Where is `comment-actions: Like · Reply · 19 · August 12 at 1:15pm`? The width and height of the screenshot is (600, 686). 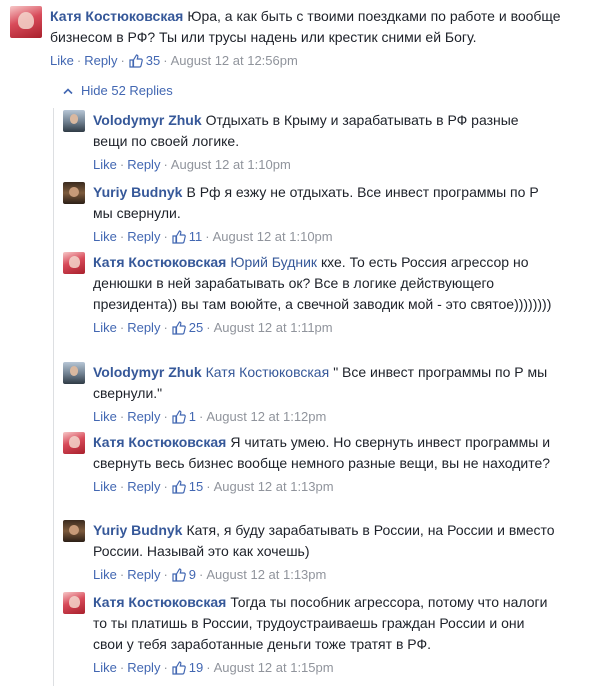
comment-actions: Like · Reply · 19 · August 12 at 1:15pm is located at coordinates (324, 668).